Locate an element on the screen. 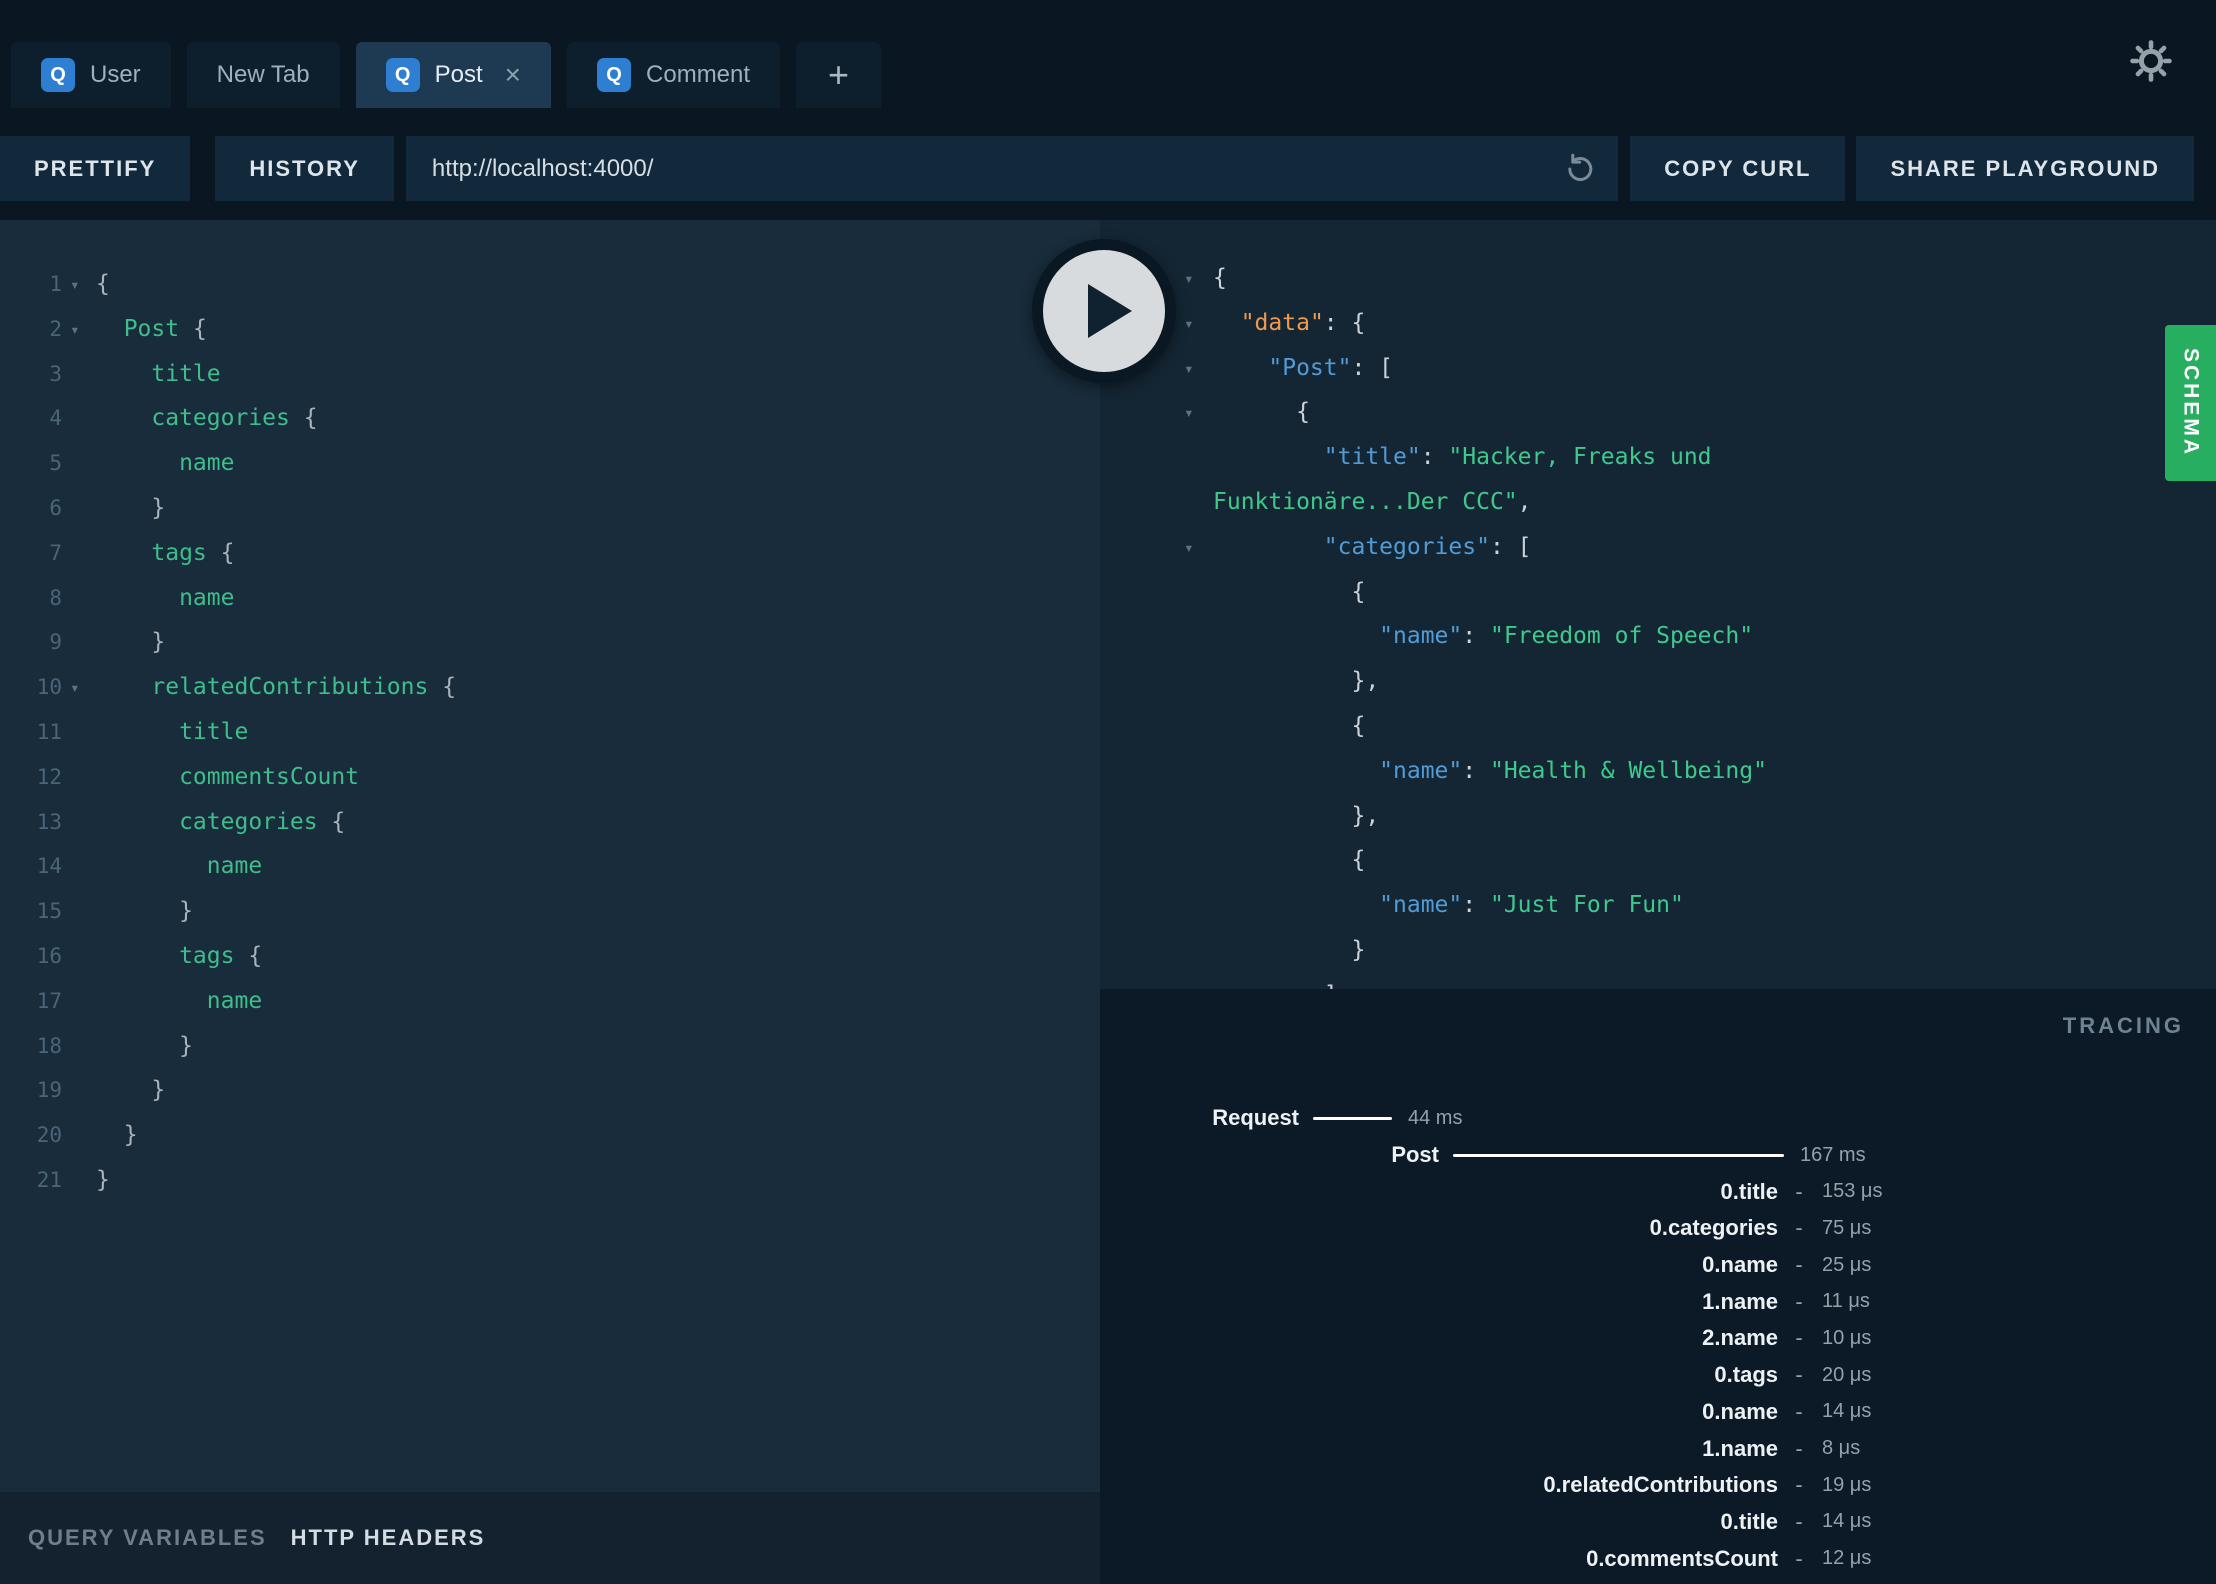  editor-line: 17 name is located at coordinates (550, 1001).